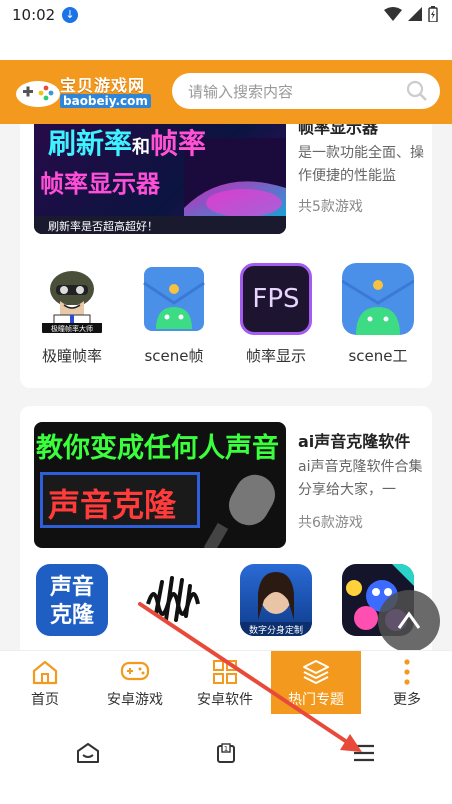 The width and height of the screenshot is (452, 804). I want to click on site-logo: 宝贝游戏网 baobeiy.com, so click(86, 93).